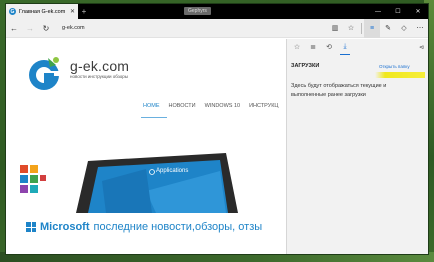 This screenshot has width=434, height=262. I want to click on close-tab-icon: ✕, so click(72, 11).